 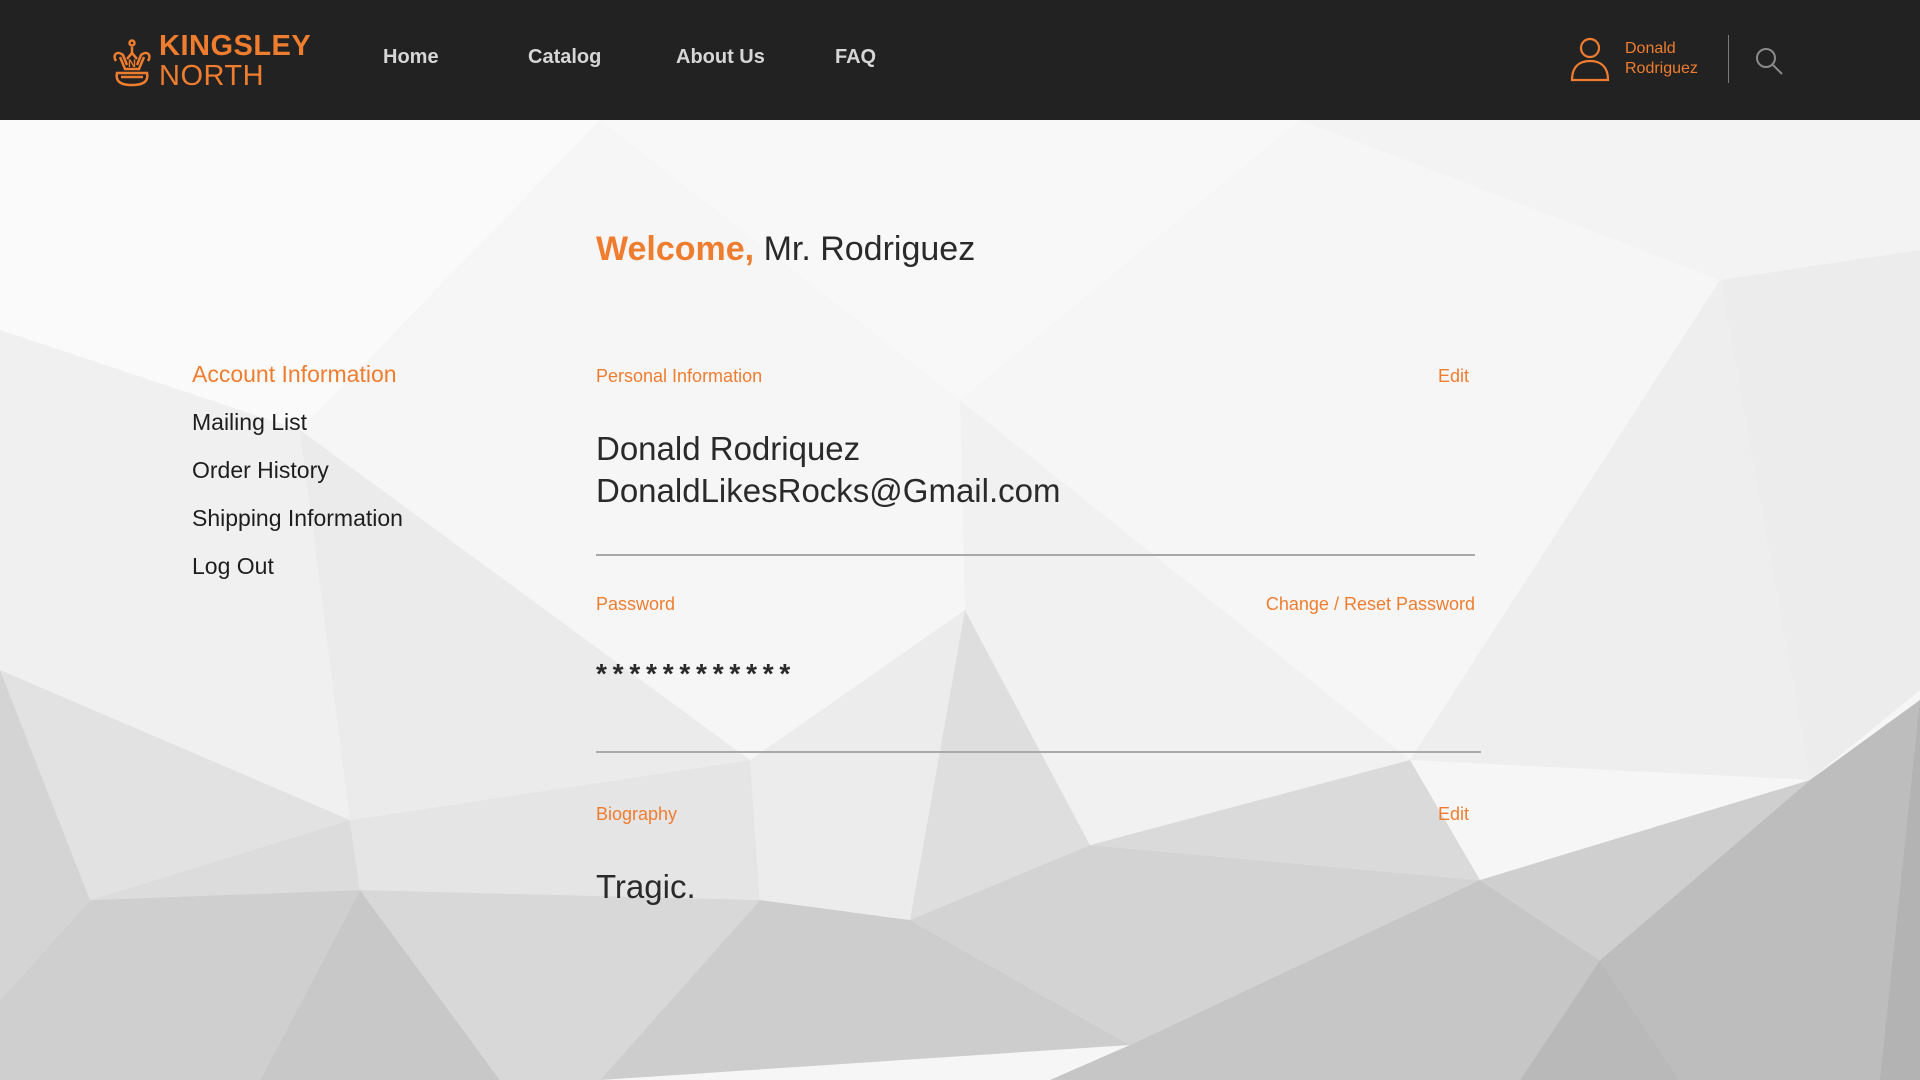 I want to click on svg-text: N, so click(x=132, y=64).